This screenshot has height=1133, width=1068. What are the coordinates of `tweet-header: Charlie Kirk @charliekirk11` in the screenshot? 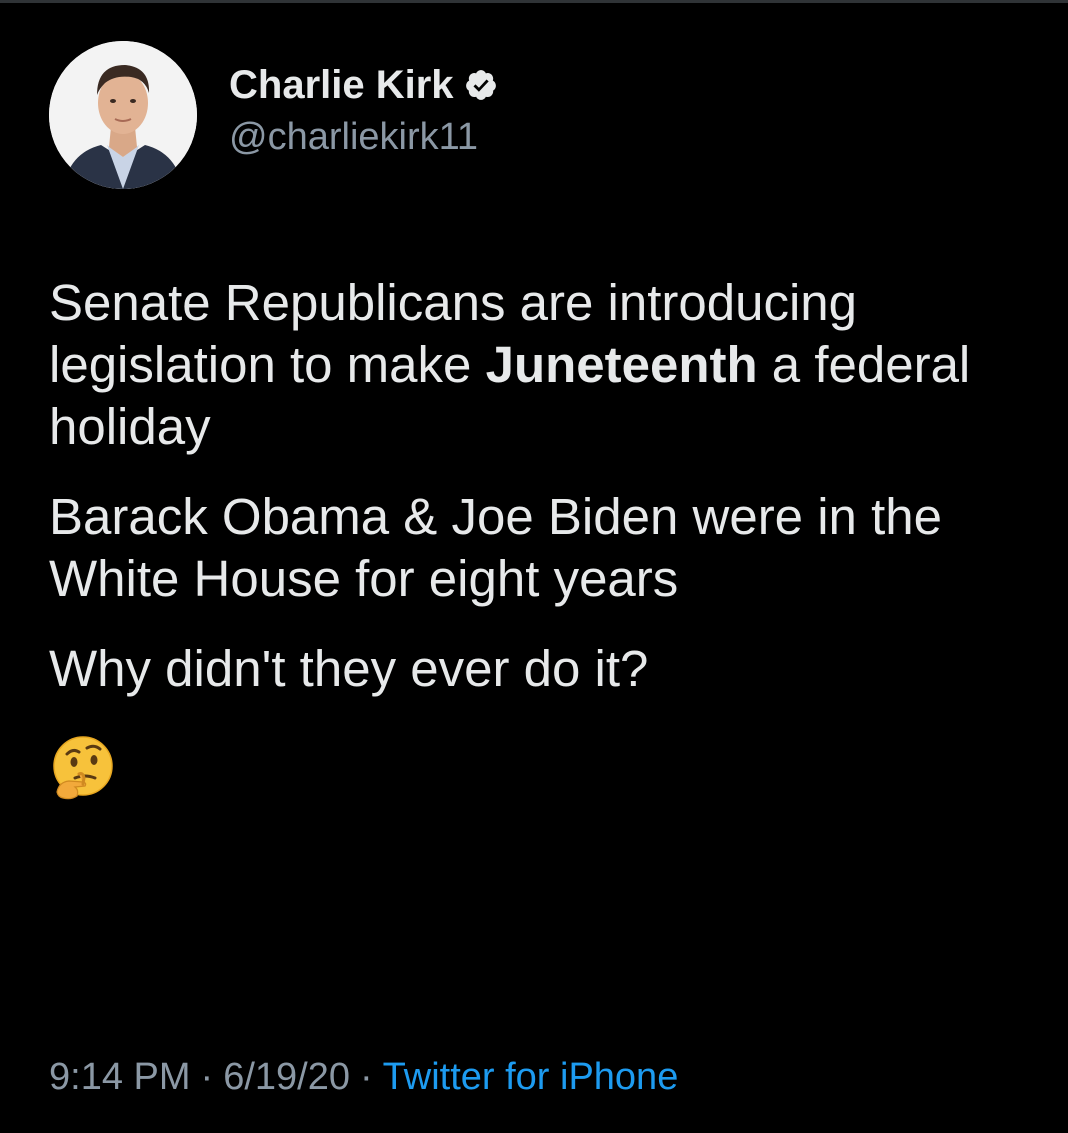 It's located at (273, 115).